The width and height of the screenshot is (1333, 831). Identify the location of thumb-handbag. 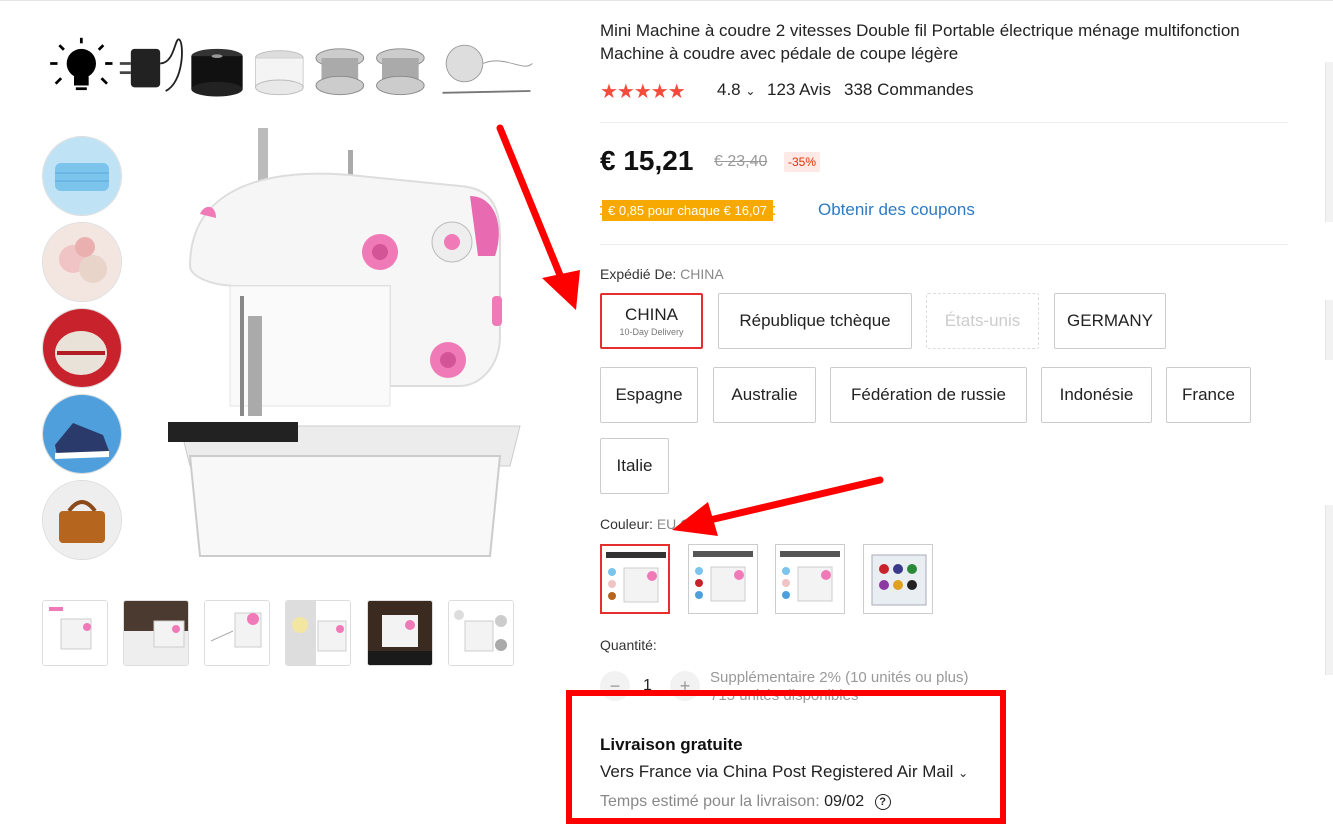
(82, 520).